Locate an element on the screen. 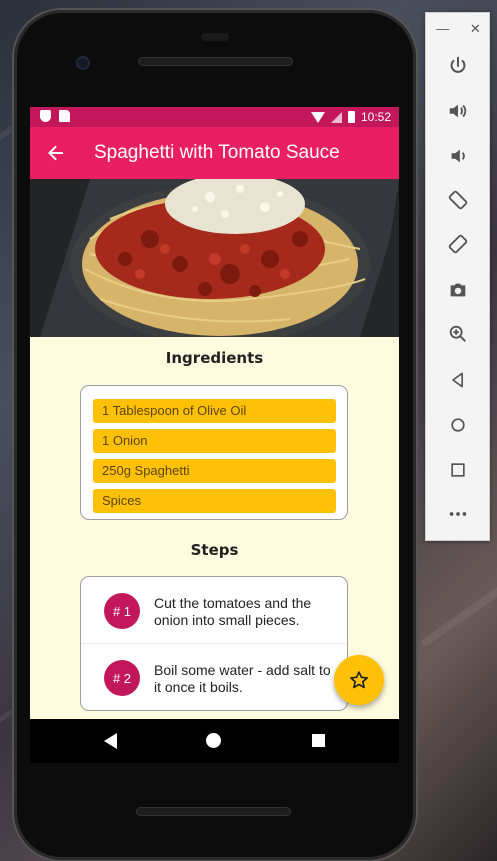 The height and width of the screenshot is (861, 497). wifi-icon is located at coordinates (317, 117).